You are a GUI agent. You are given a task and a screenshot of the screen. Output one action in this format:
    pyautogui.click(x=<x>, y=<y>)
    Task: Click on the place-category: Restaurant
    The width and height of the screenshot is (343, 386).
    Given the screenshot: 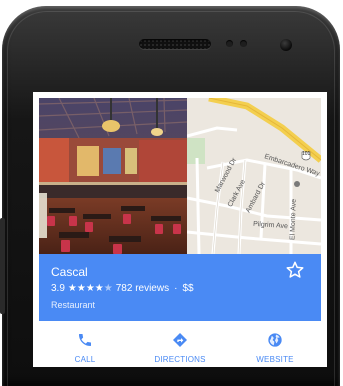 What is the action you would take?
    pyautogui.click(x=73, y=305)
    